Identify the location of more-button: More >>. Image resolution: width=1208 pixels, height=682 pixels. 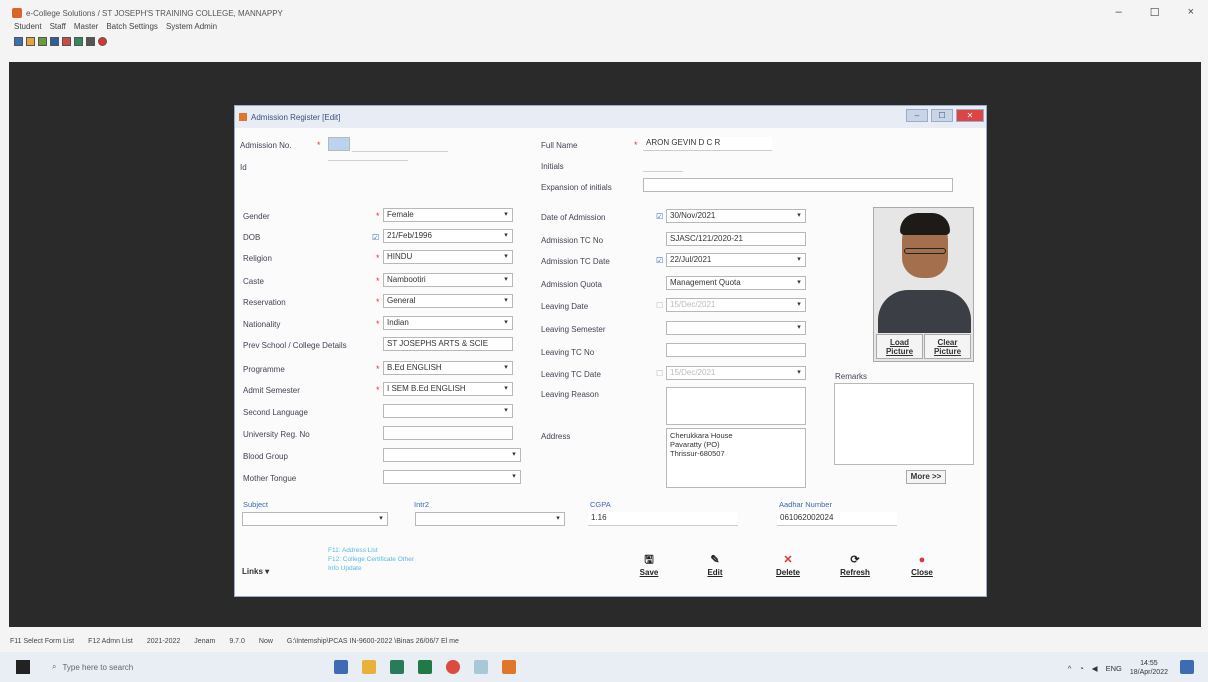
(926, 477).